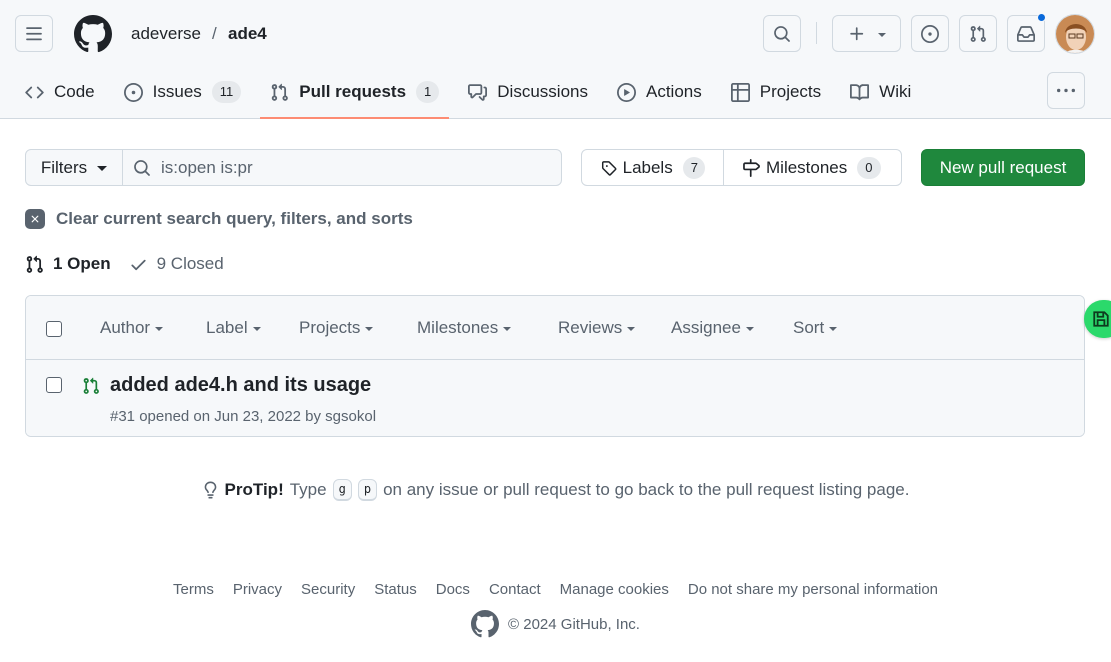 Image resolution: width=1111 pixels, height=662 pixels. Describe the element at coordinates (93, 34) in the screenshot. I see `github-logo-icon` at that location.